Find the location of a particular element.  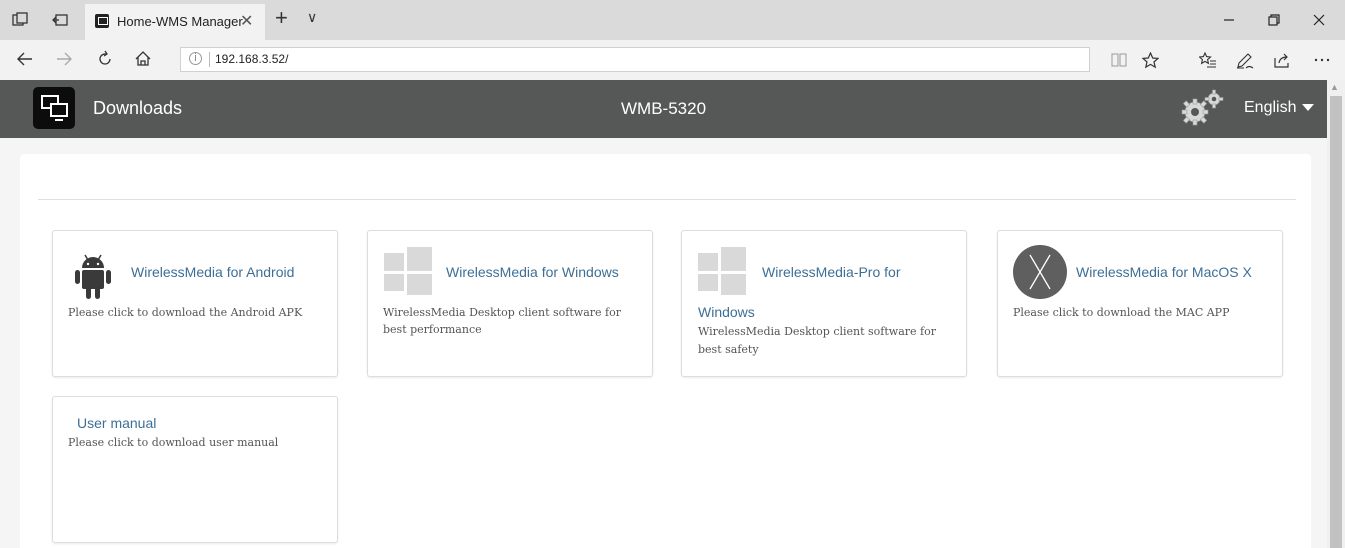

close-window-icon is located at coordinates (1319, 20).